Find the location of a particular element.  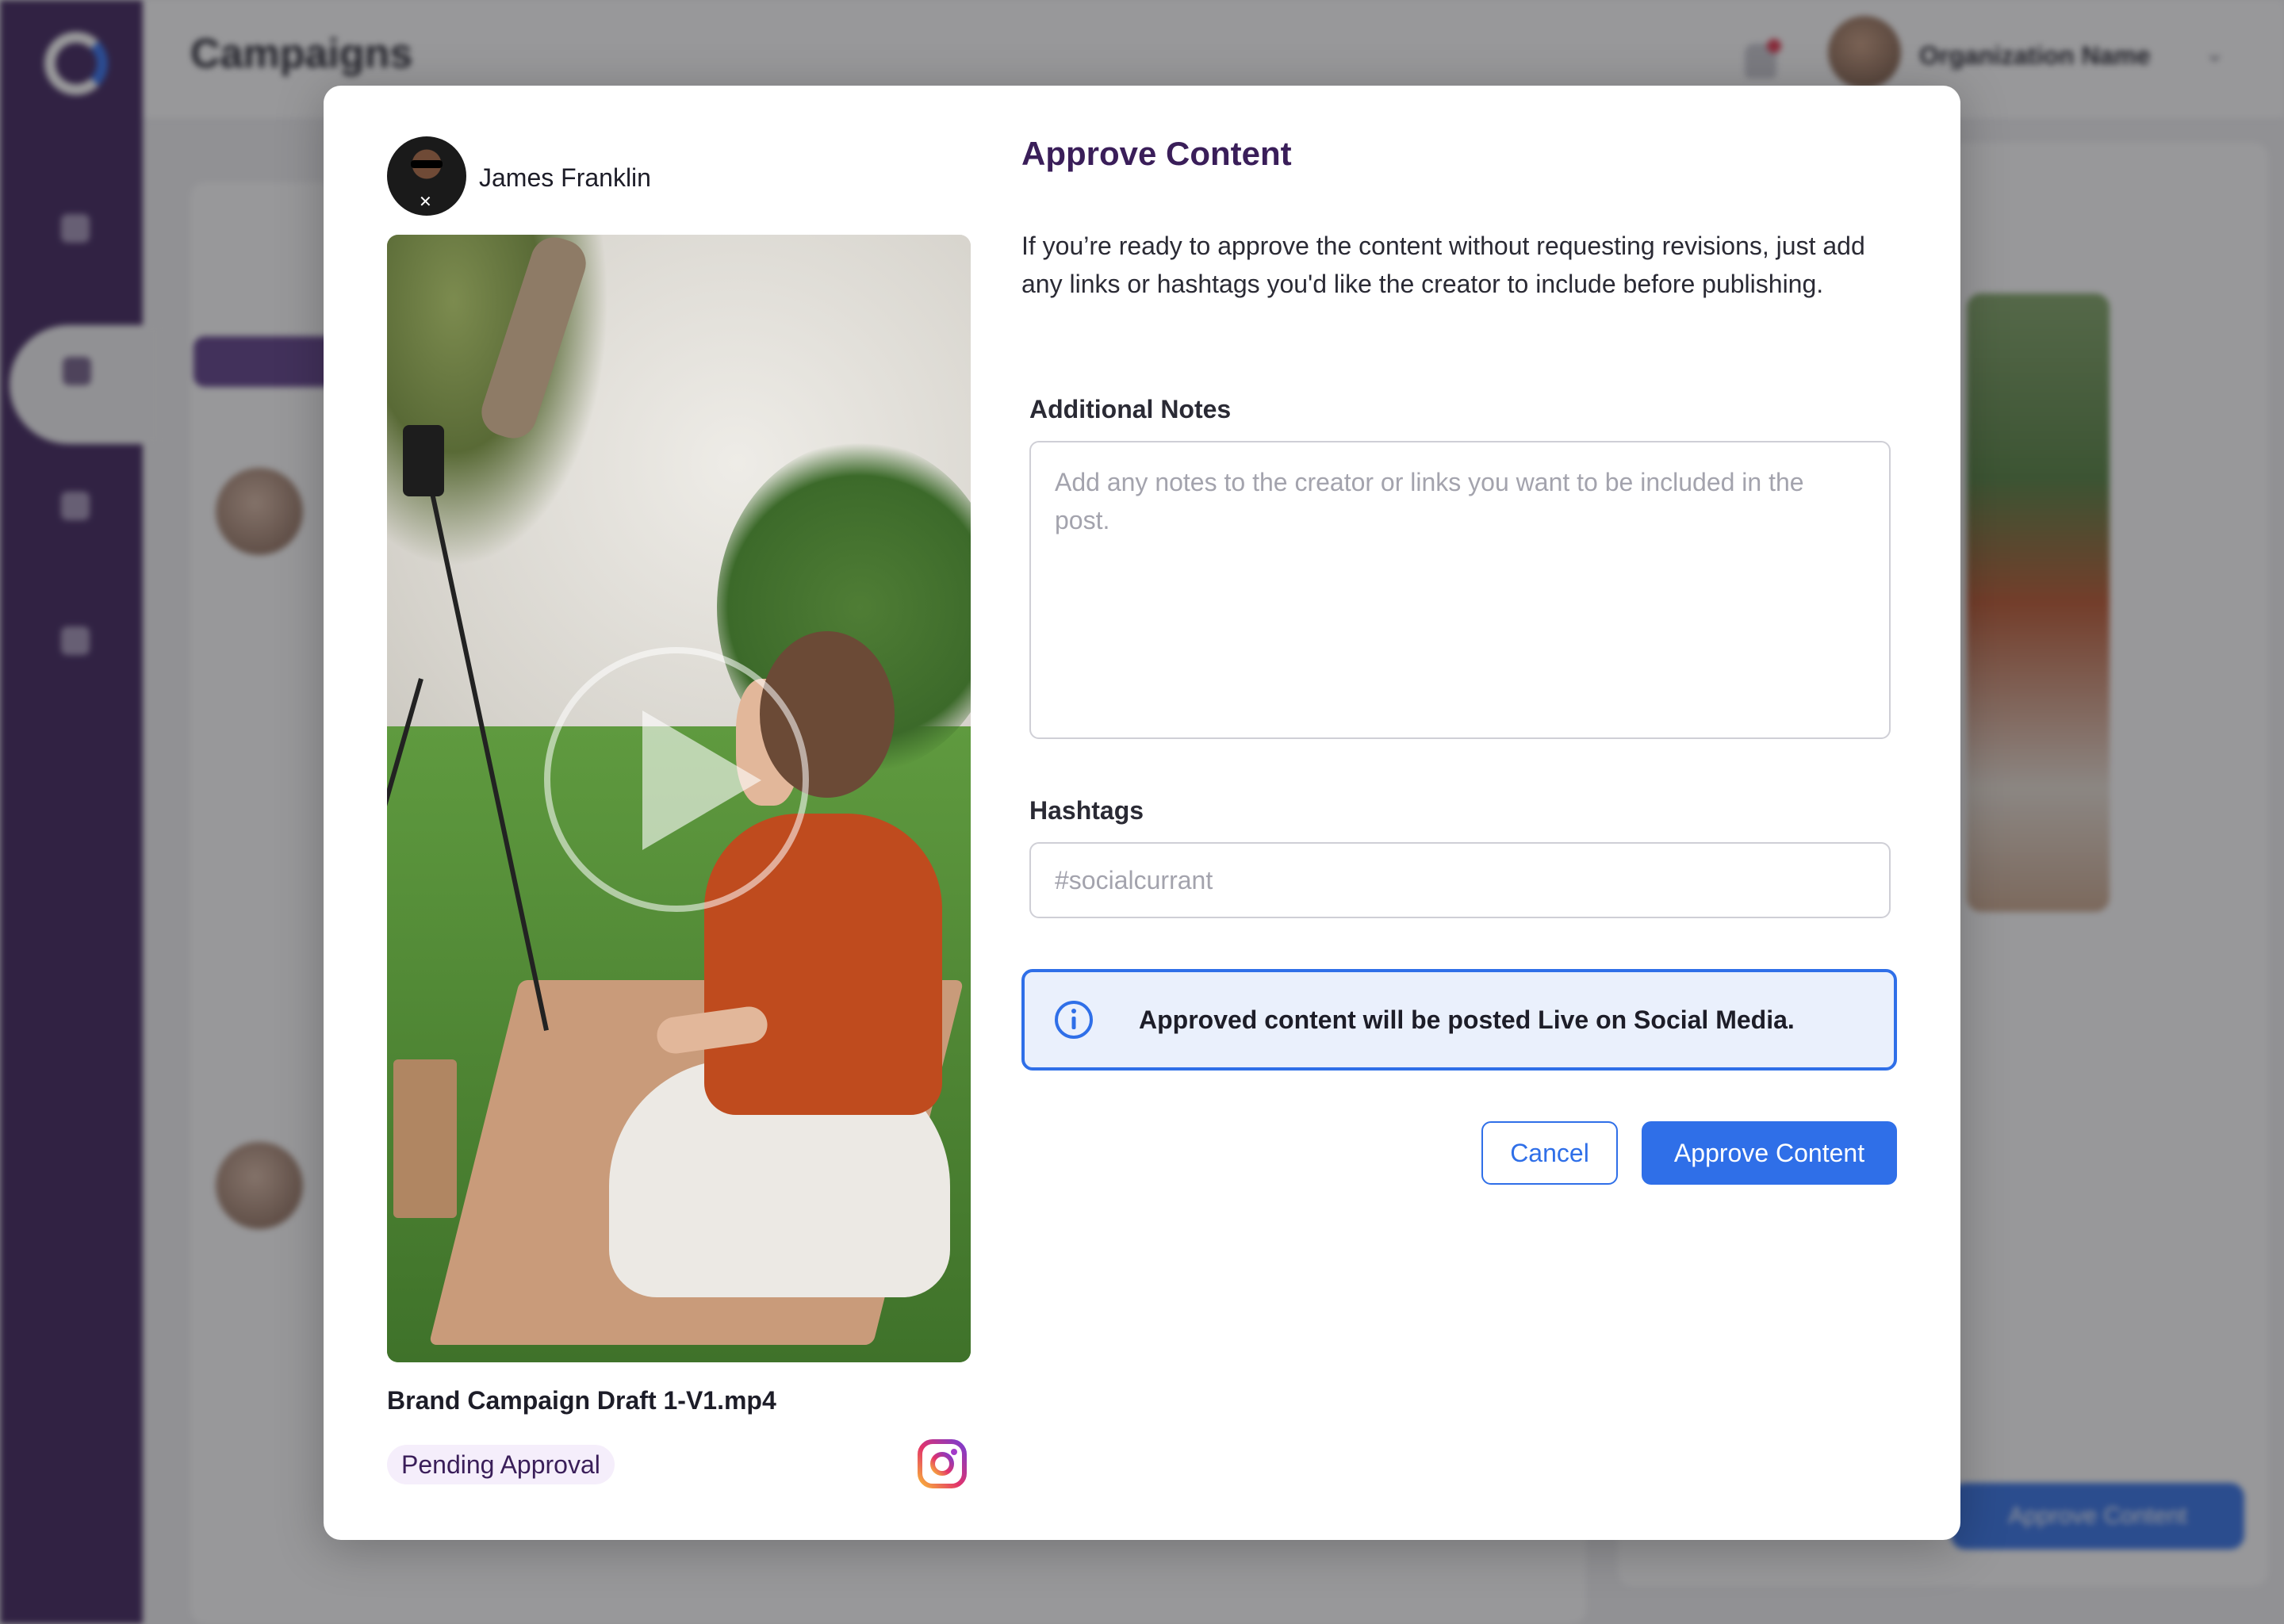

hashtags-input is located at coordinates (1460, 880).